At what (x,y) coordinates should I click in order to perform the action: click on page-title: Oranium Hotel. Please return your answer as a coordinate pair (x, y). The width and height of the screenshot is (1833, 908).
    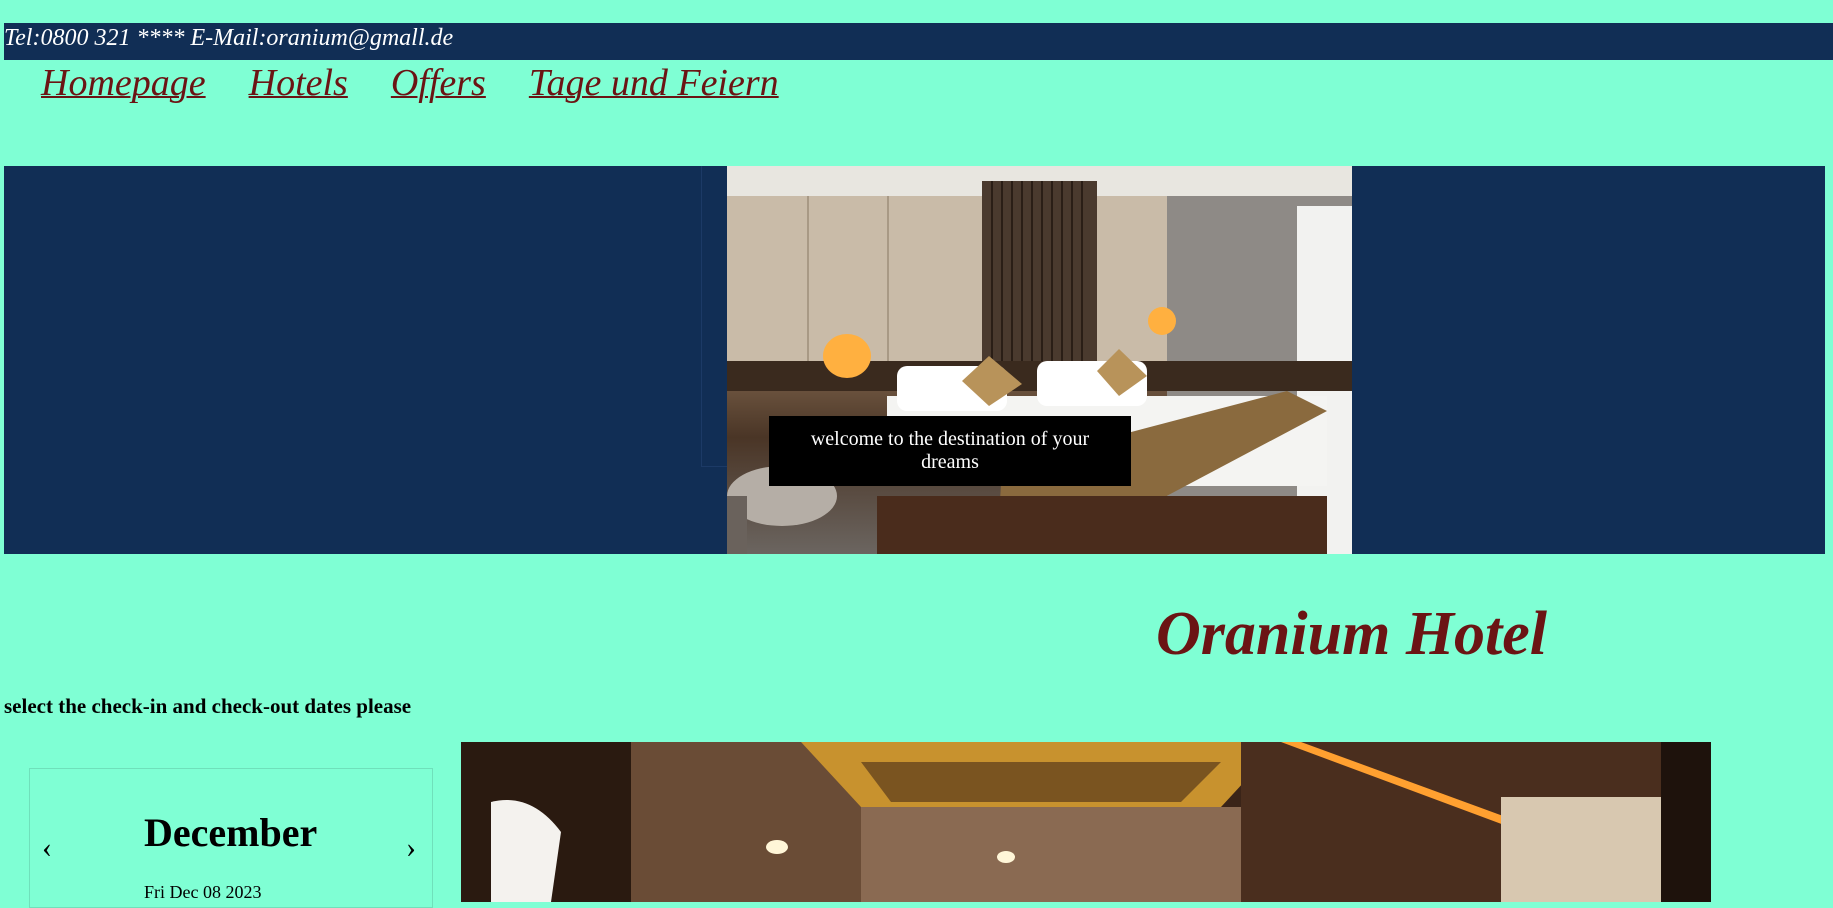
    Looking at the image, I should click on (1352, 634).